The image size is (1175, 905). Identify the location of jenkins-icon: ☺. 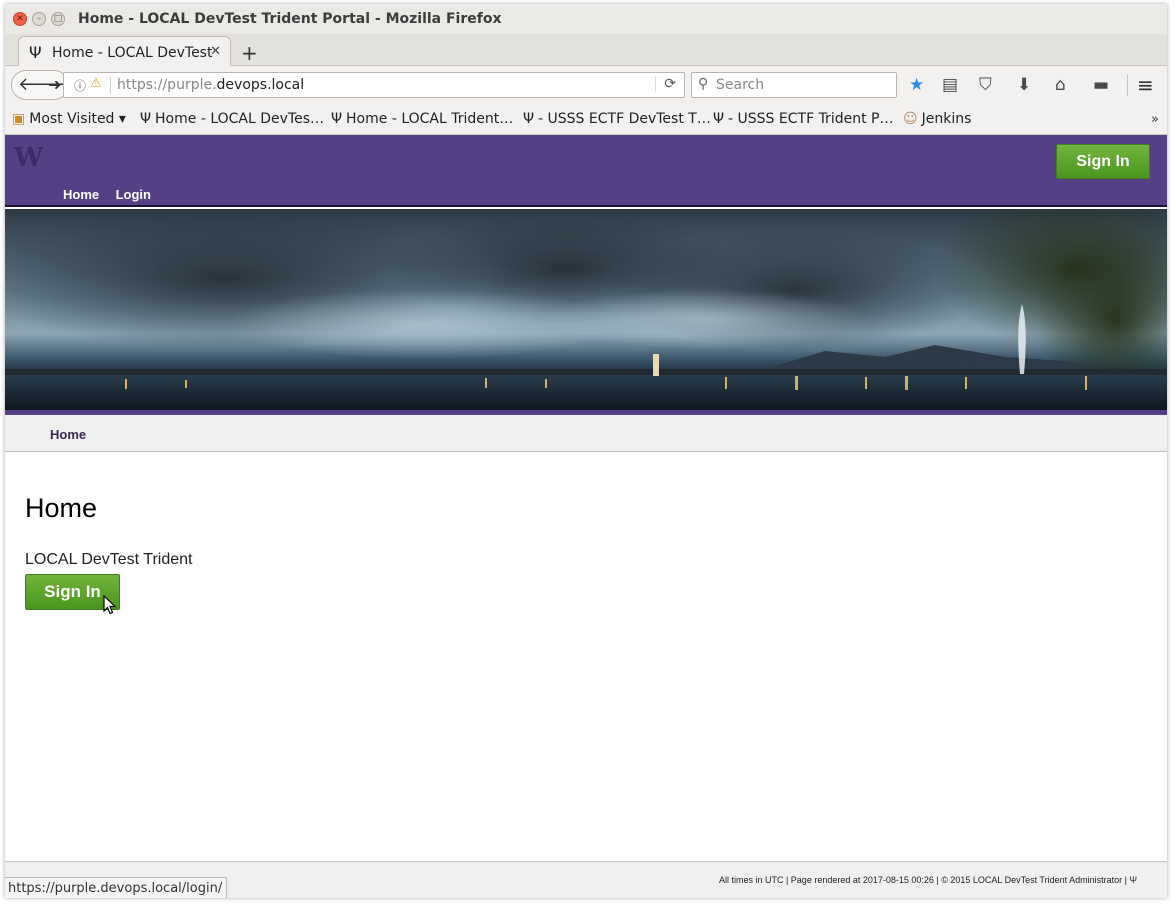
(910, 119).